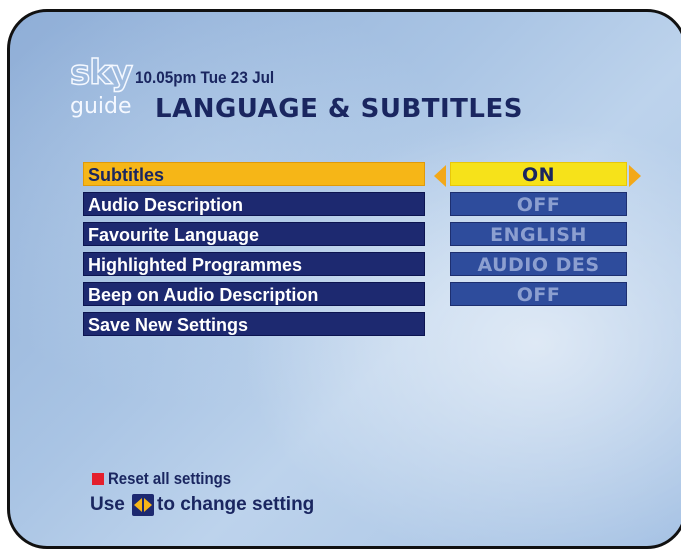 The height and width of the screenshot is (549, 681). What do you see at coordinates (440, 176) in the screenshot?
I see `previous-value-arrow-icon` at bounding box center [440, 176].